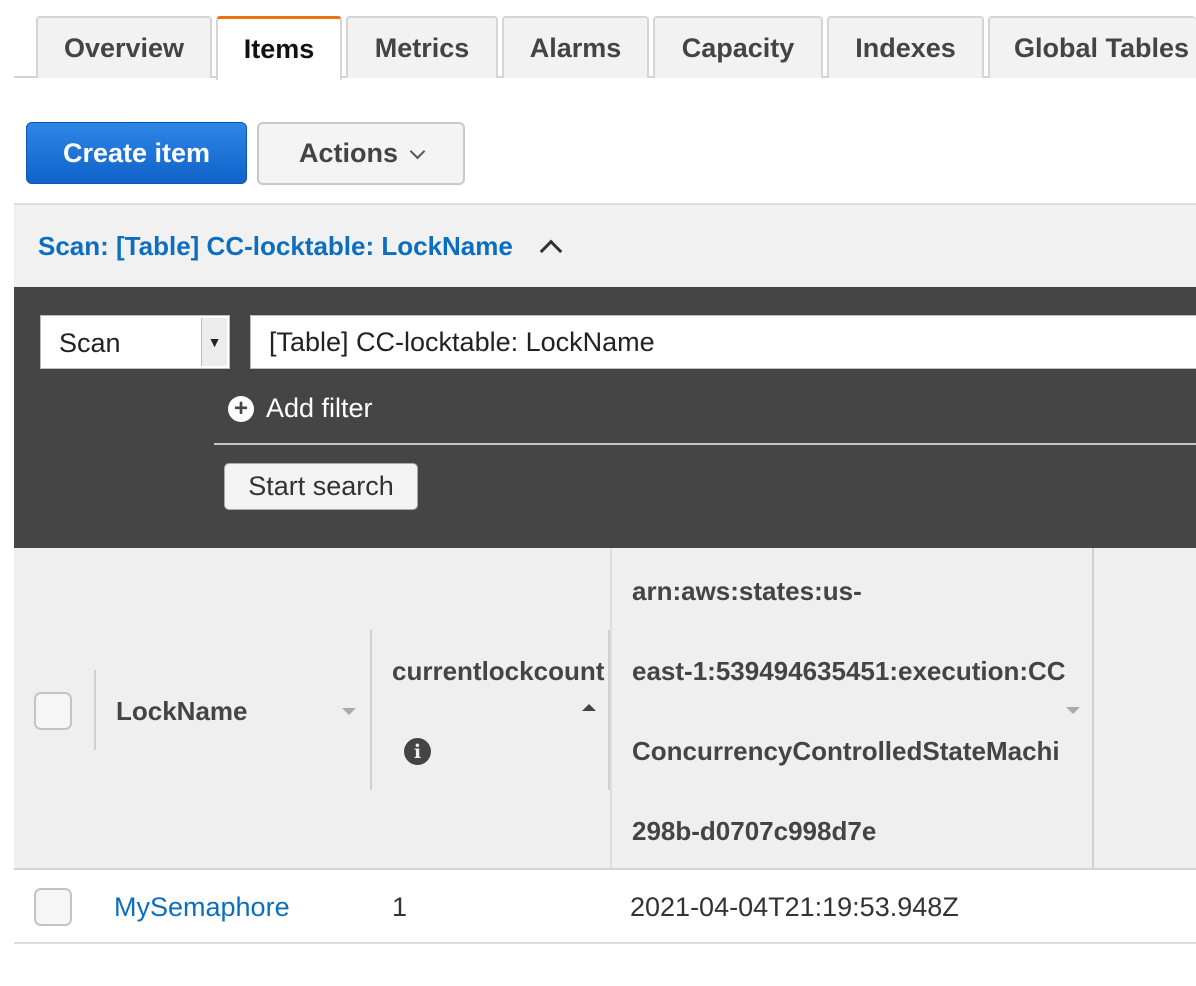 The image size is (1196, 986). I want to click on tab-alarms: Alarms, so click(575, 47).